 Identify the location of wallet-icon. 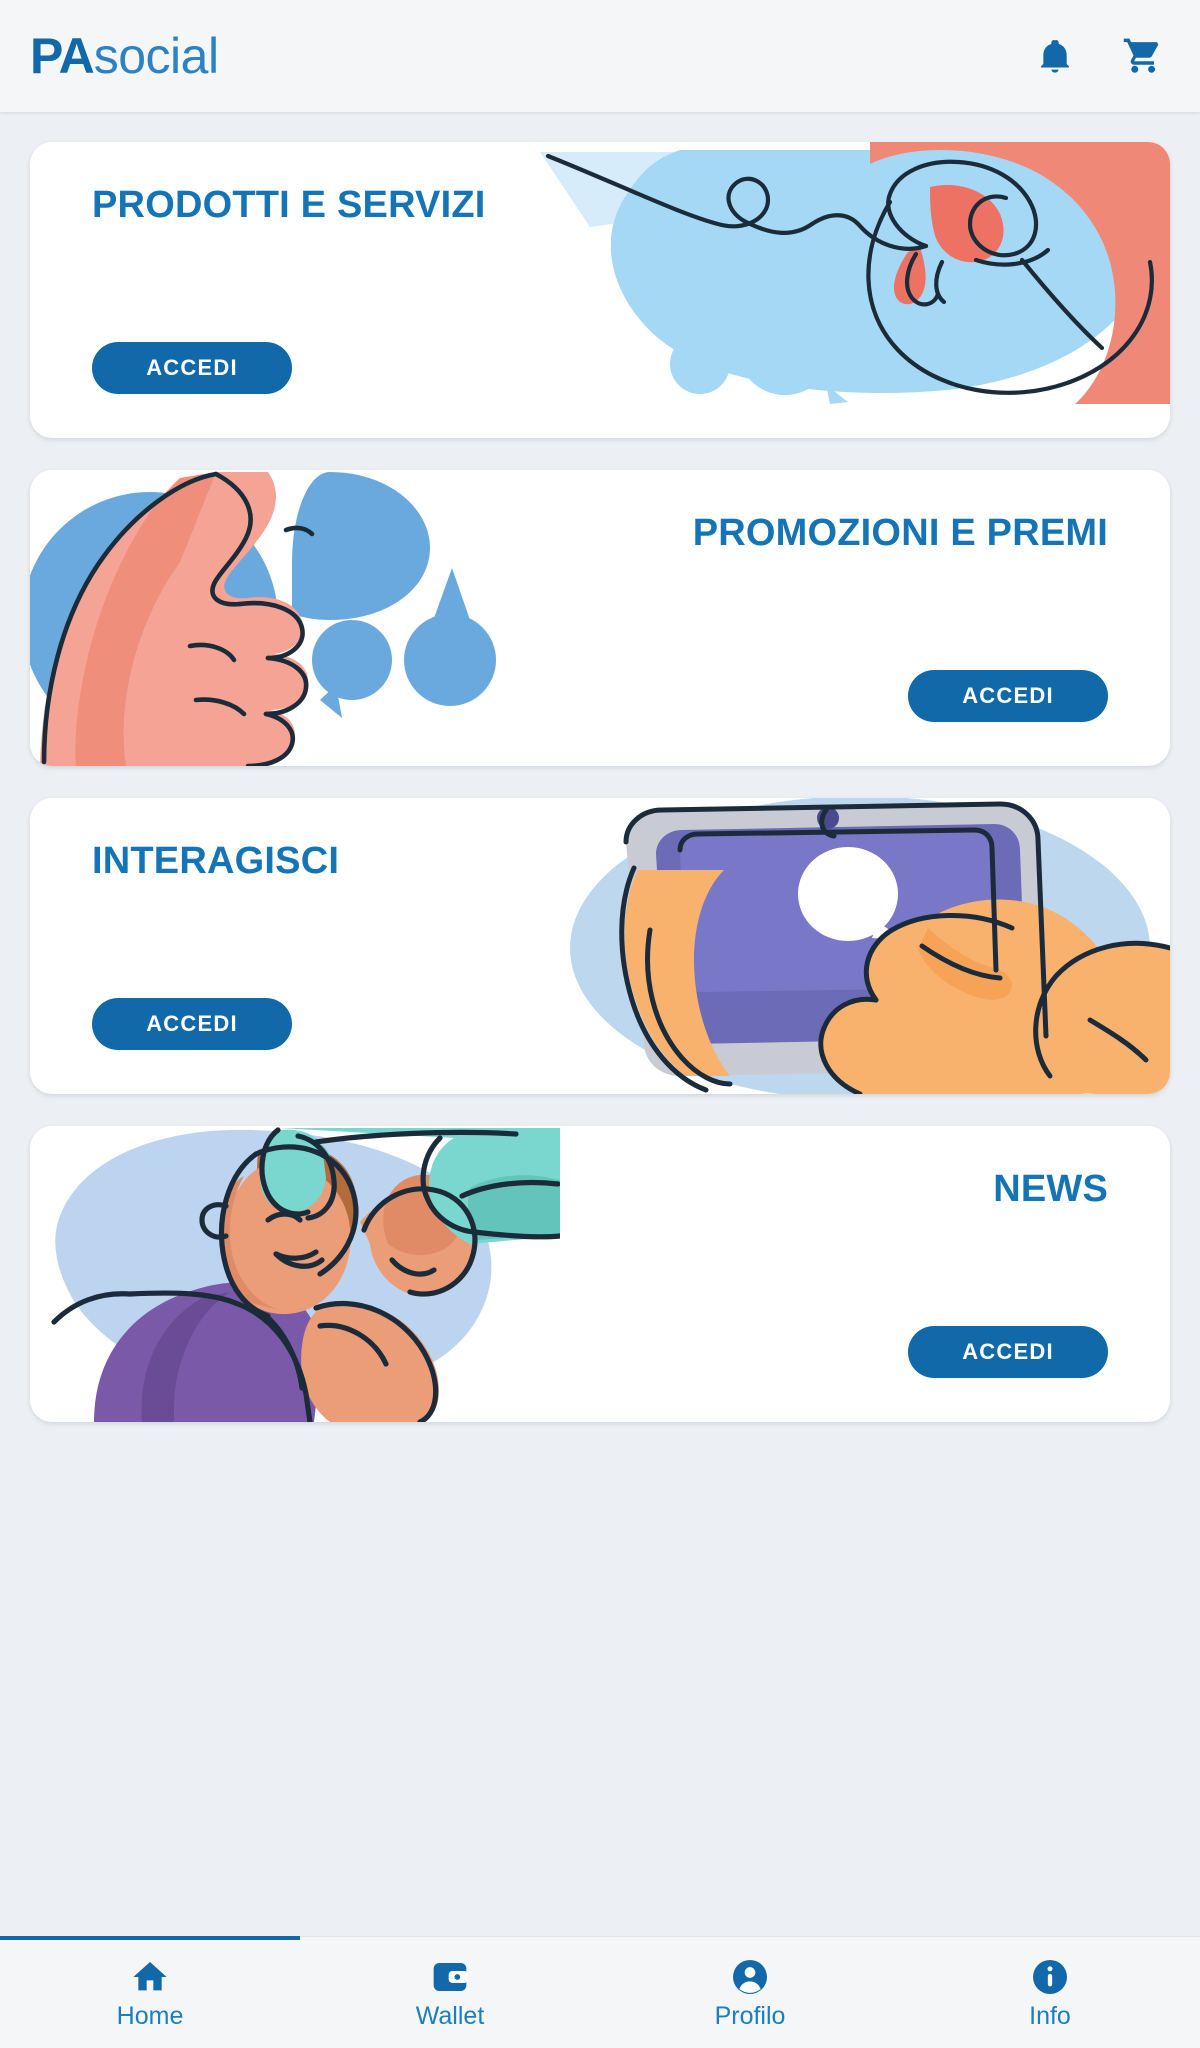
(450, 1977).